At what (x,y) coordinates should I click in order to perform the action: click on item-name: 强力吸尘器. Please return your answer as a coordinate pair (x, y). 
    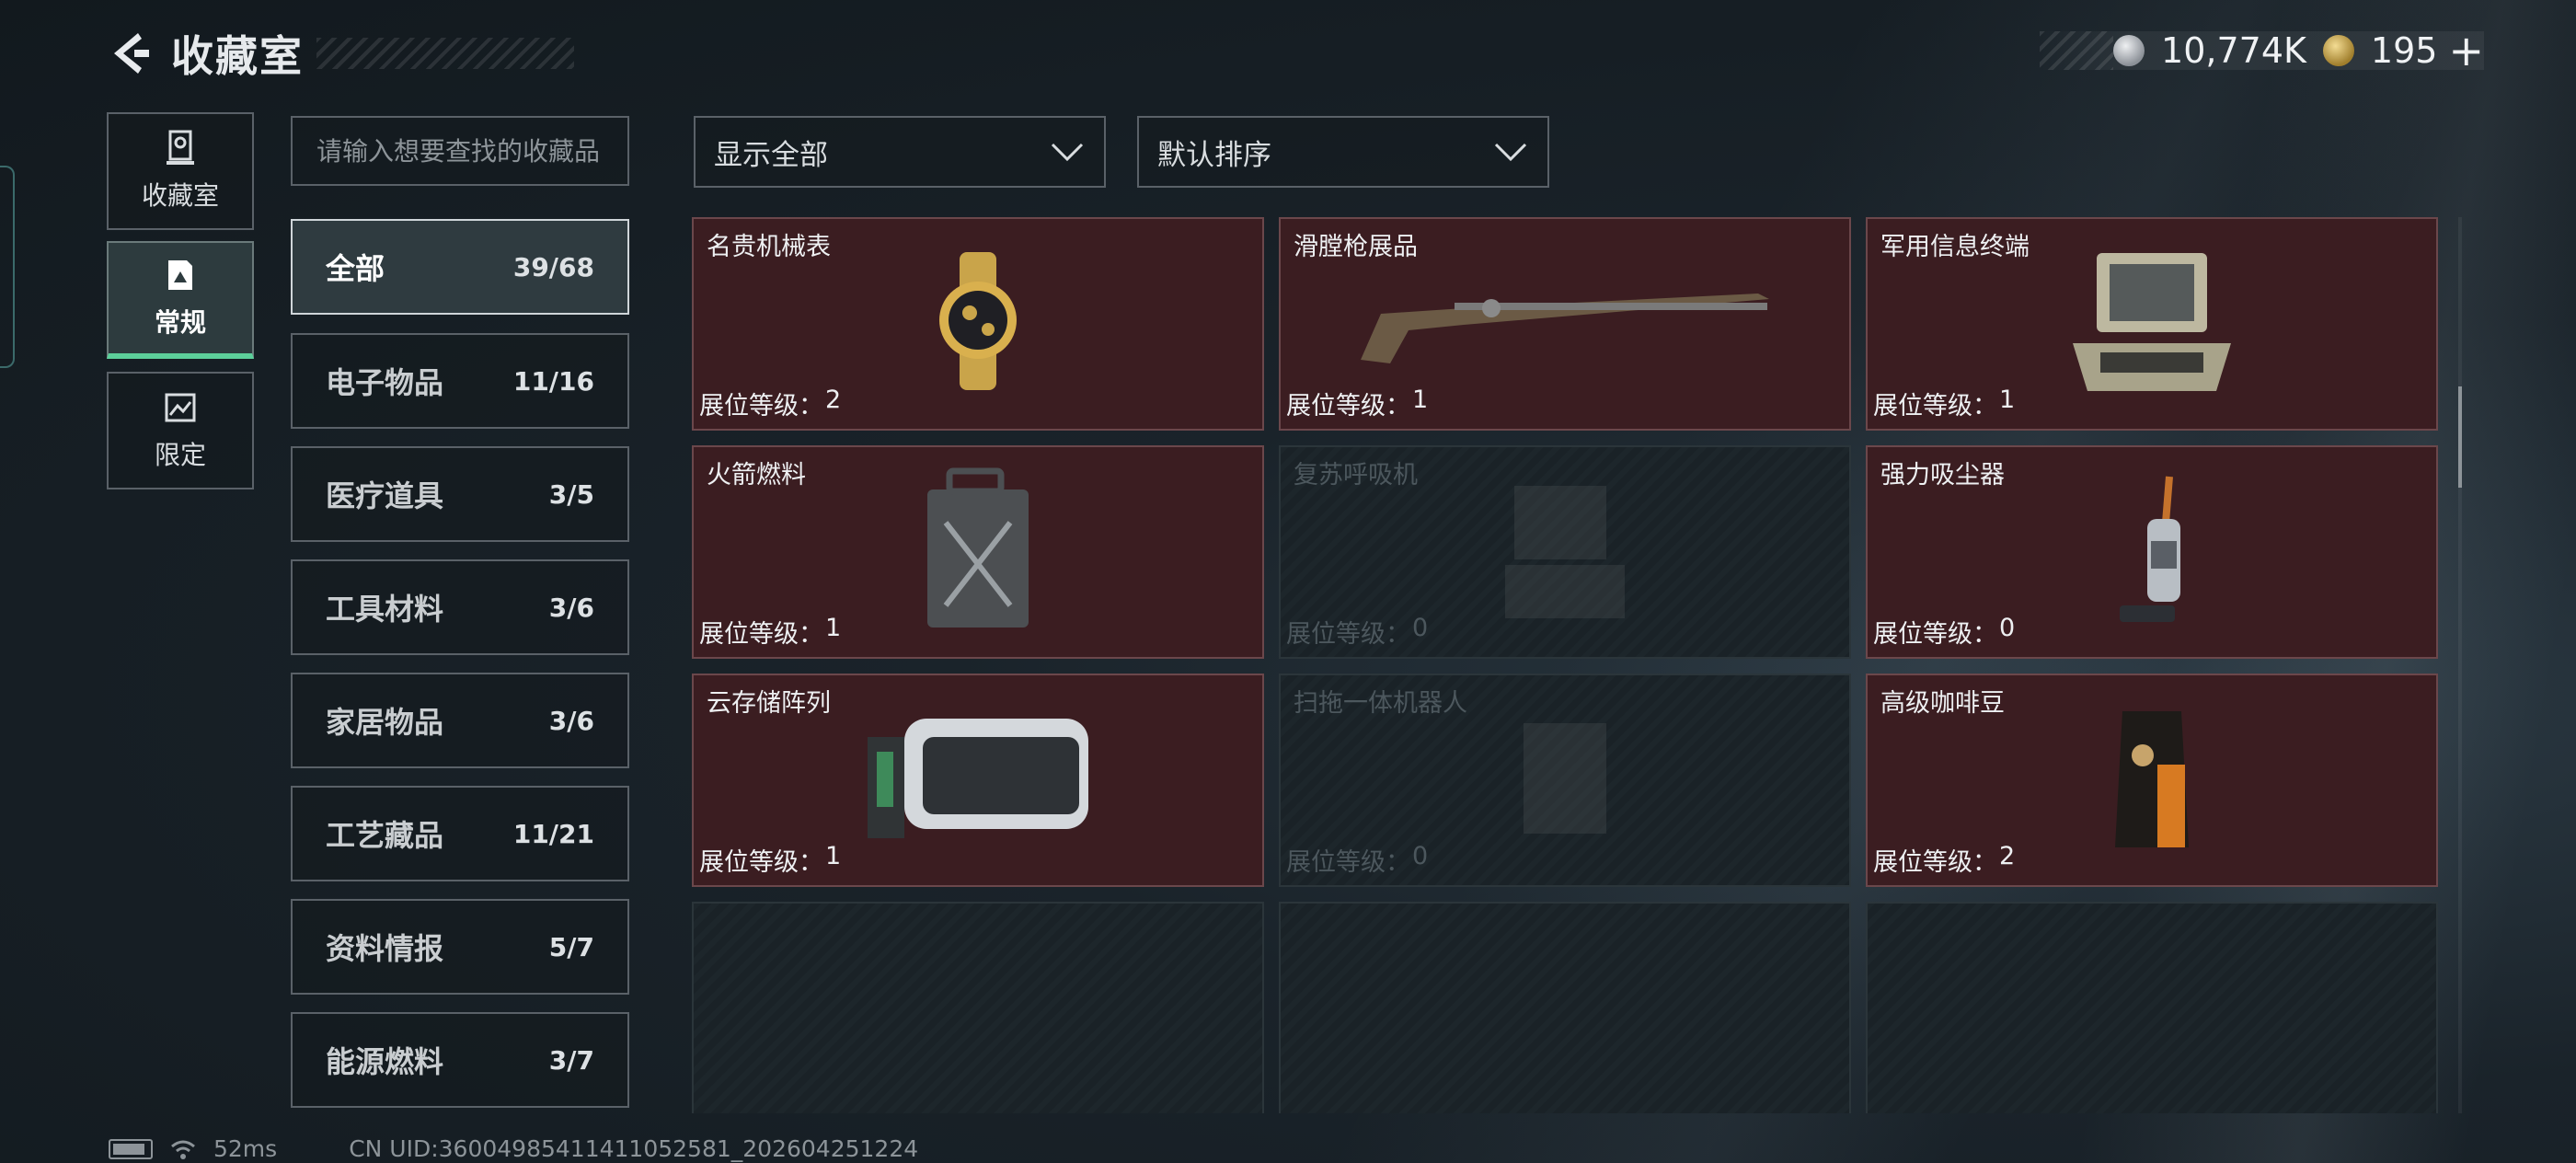
    Looking at the image, I should click on (1942, 475).